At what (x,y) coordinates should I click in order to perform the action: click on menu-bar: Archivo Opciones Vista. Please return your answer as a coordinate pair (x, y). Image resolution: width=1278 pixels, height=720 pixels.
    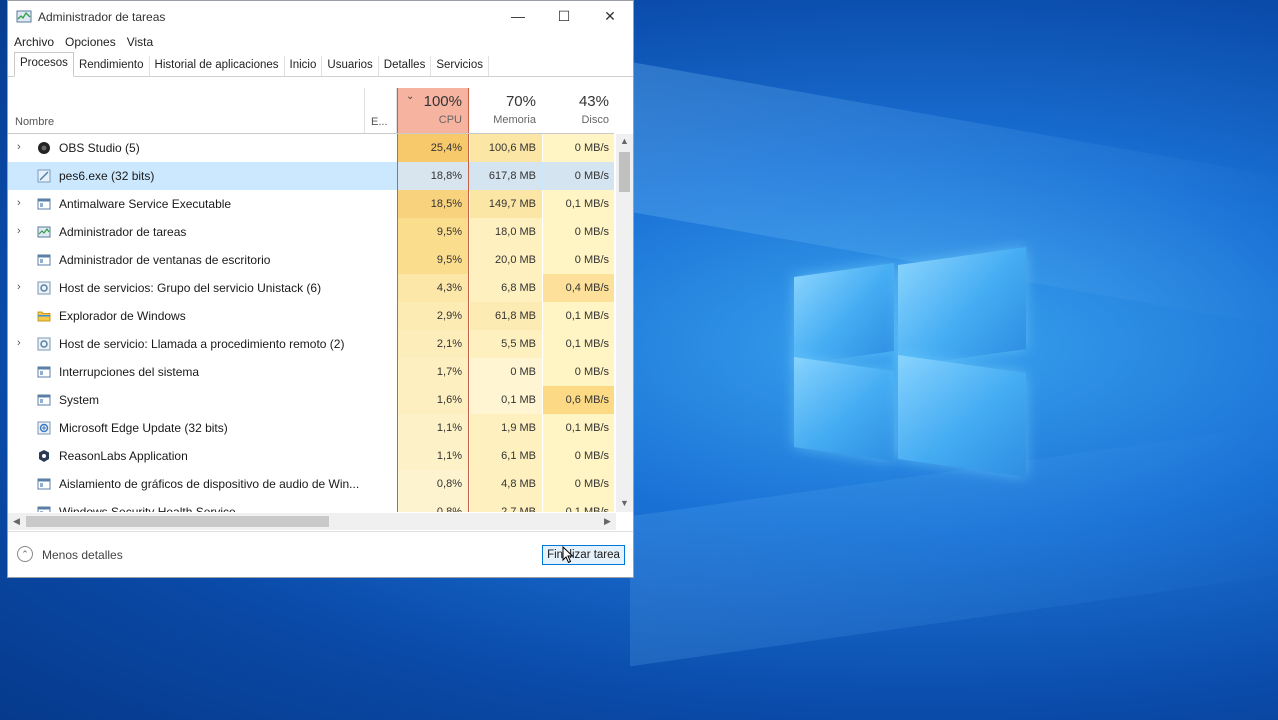
    Looking at the image, I should click on (320, 42).